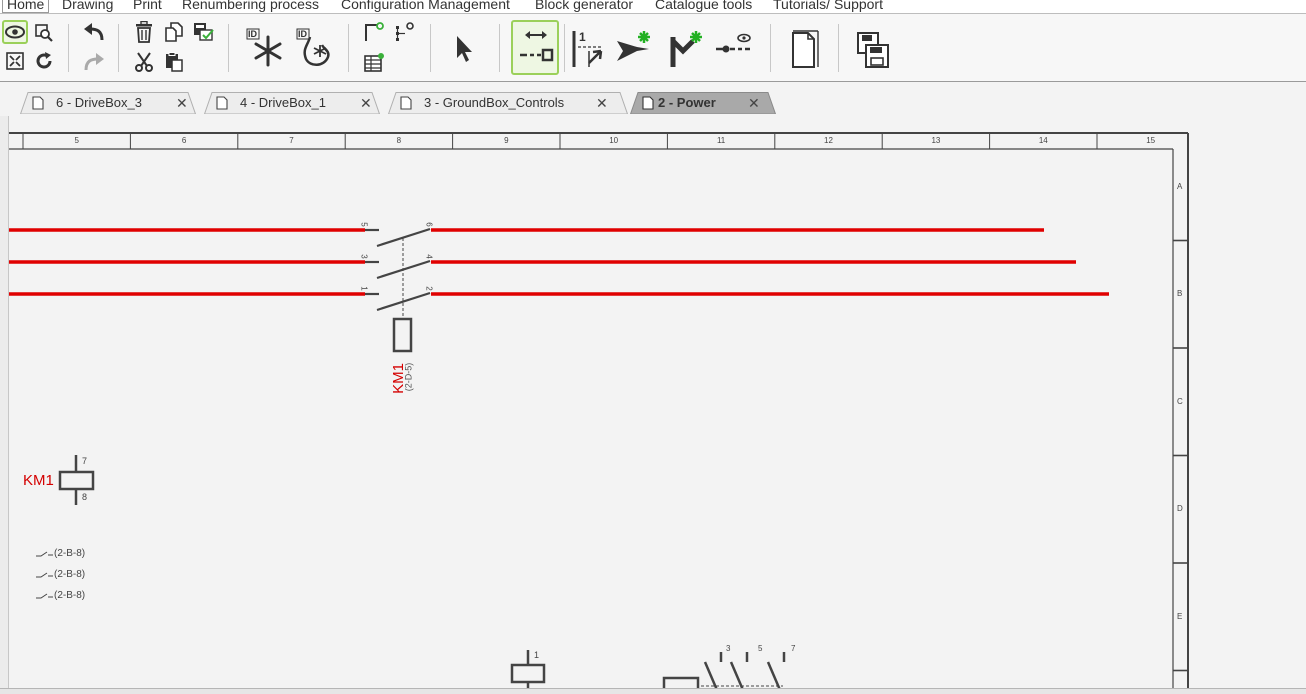 Image resolution: width=1306 pixels, height=694 pixels. Describe the element at coordinates (283, 102) in the screenshot. I see `tab-label: 4 - DriveBox_1` at that location.